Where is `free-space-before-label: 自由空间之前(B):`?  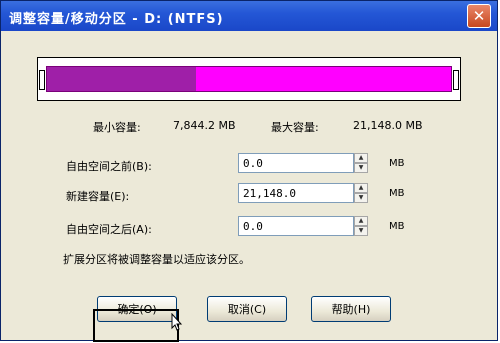
free-space-before-label: 自由空间之前(B): is located at coordinates (109, 166).